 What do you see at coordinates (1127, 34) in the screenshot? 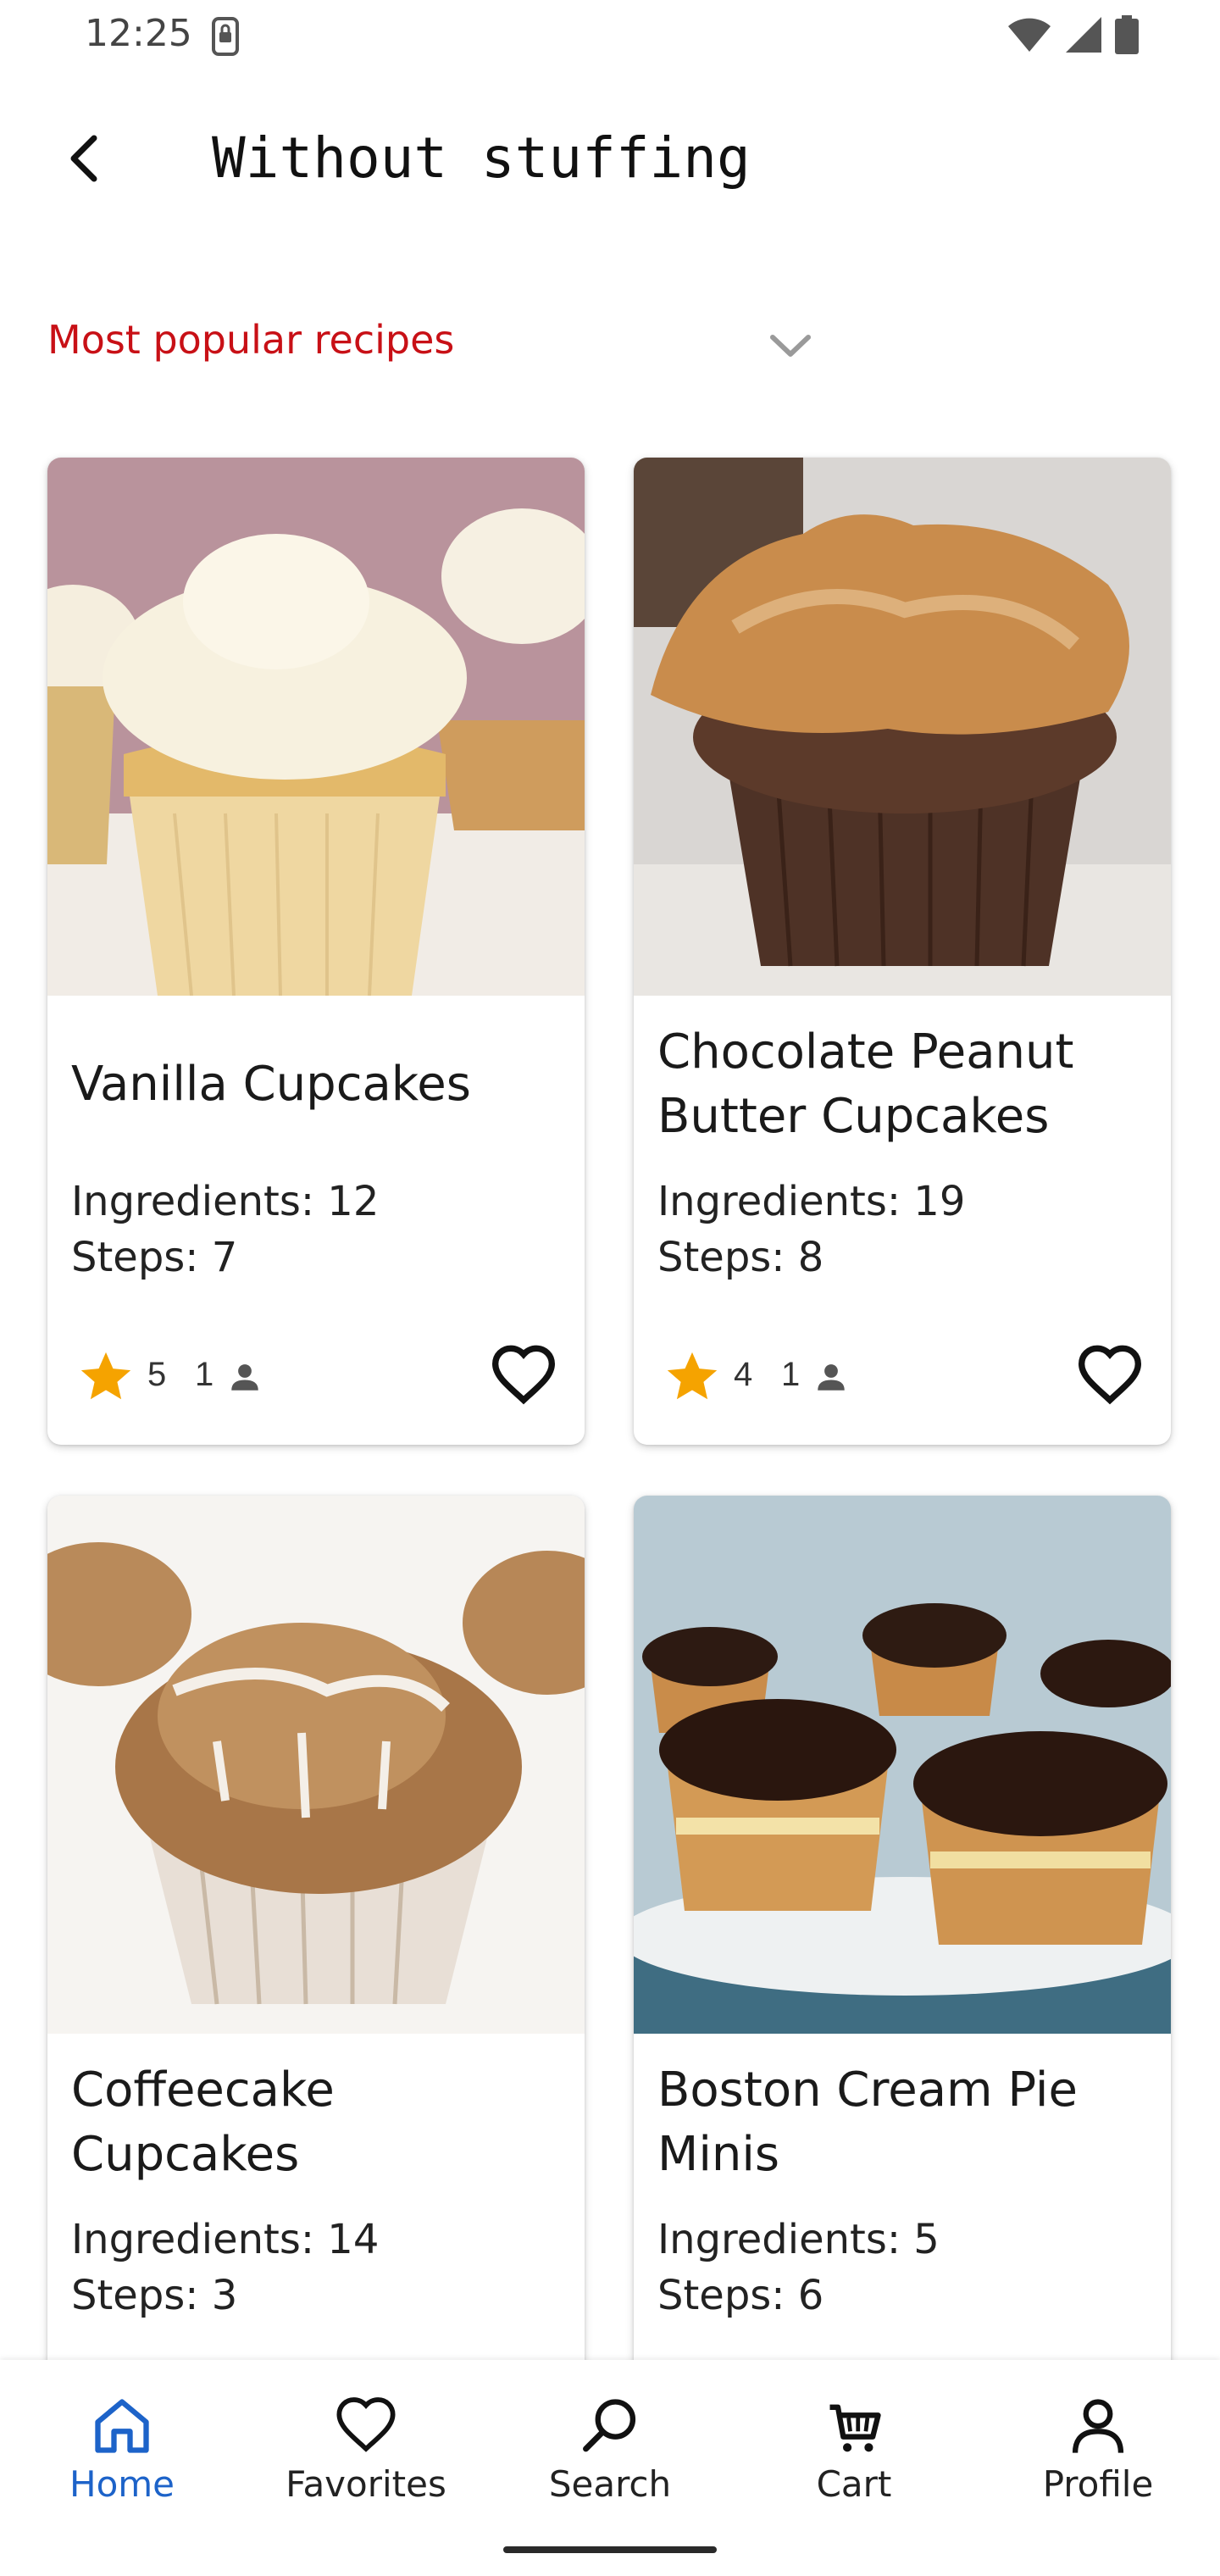
I see `battery-icon` at bounding box center [1127, 34].